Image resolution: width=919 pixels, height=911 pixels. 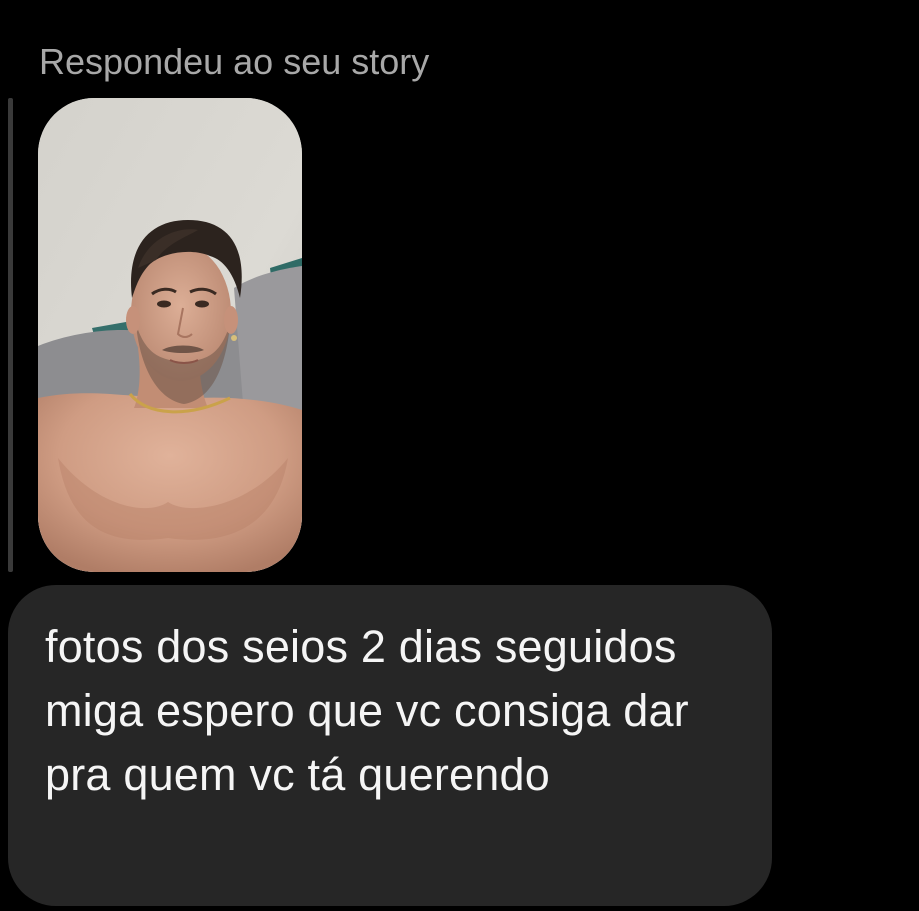 I want to click on story-photo-icon, so click(x=170, y=335).